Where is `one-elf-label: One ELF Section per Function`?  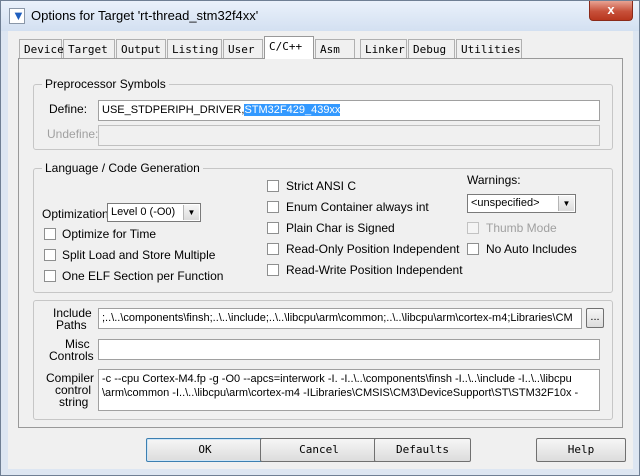
one-elf-label: One ELF Section per Function is located at coordinates (143, 276).